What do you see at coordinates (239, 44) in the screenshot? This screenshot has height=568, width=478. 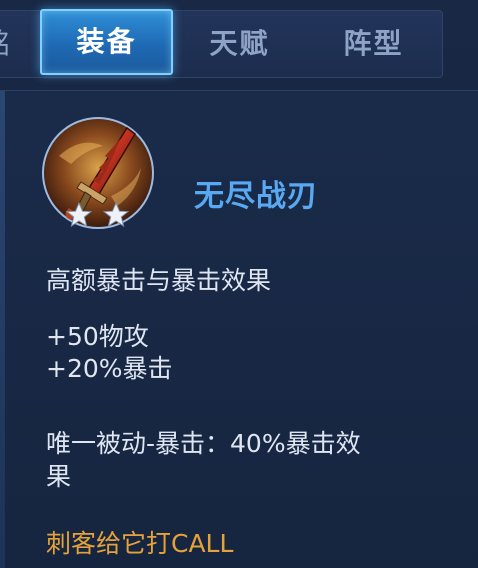 I see `tab-talent: 天赋` at bounding box center [239, 44].